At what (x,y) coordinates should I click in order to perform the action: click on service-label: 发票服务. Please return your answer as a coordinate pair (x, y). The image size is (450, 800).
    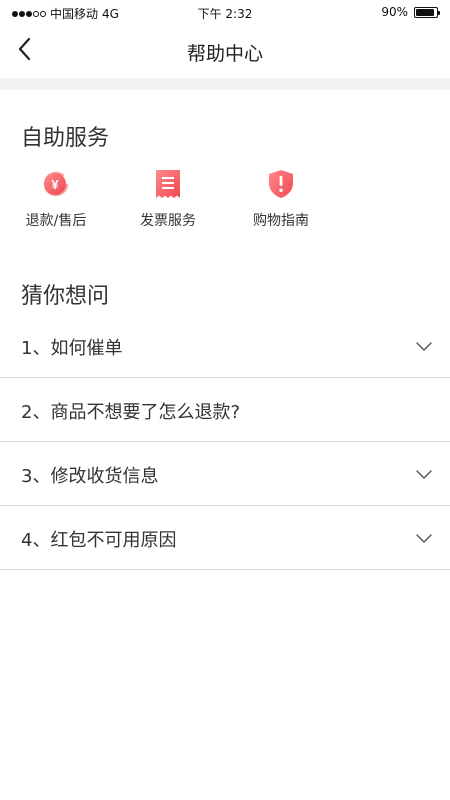
    Looking at the image, I should click on (168, 221).